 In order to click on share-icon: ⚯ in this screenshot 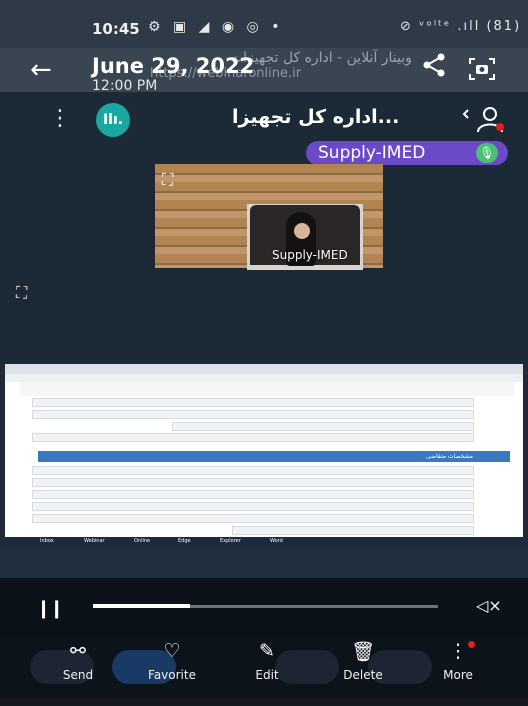, I will do `click(78, 651)`.